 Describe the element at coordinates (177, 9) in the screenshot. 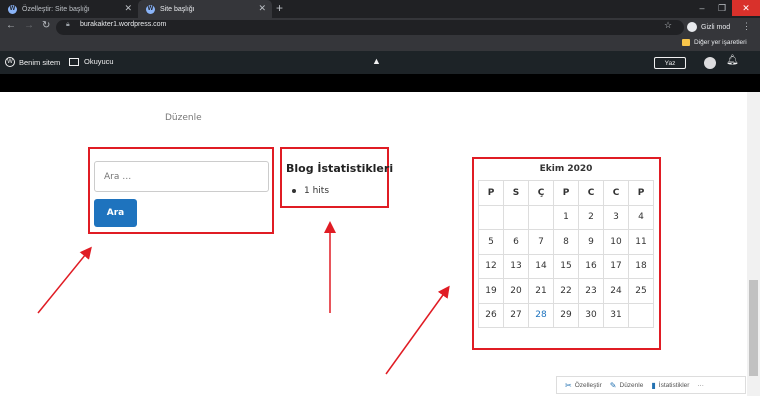

I see `tab-title: Site başlığı` at that location.